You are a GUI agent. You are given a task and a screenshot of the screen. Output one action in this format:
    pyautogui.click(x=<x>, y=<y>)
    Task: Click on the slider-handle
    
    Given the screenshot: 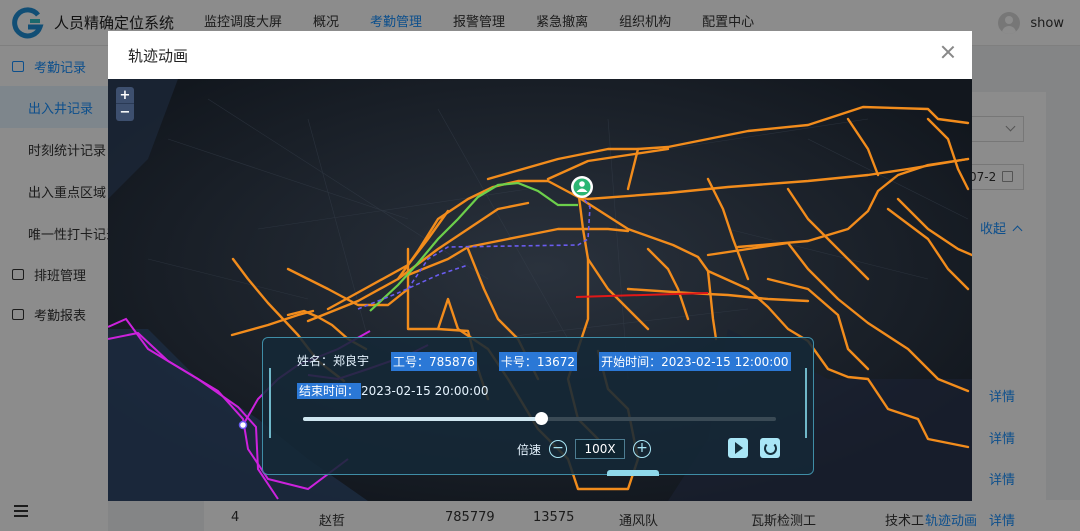 What is the action you would take?
    pyautogui.click(x=541, y=418)
    